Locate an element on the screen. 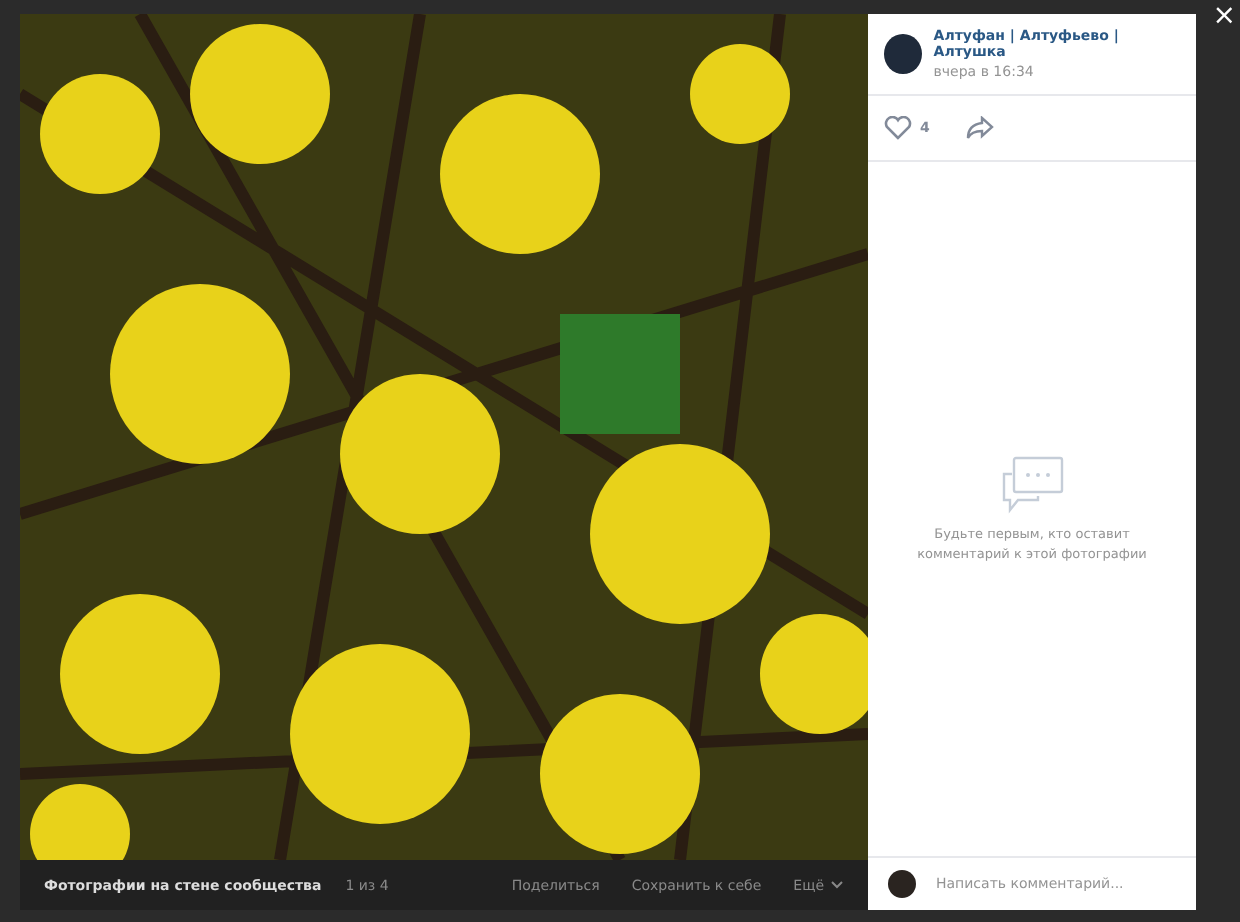 The width and height of the screenshot is (1240, 922). close-button: × is located at coordinates (1224, 16).